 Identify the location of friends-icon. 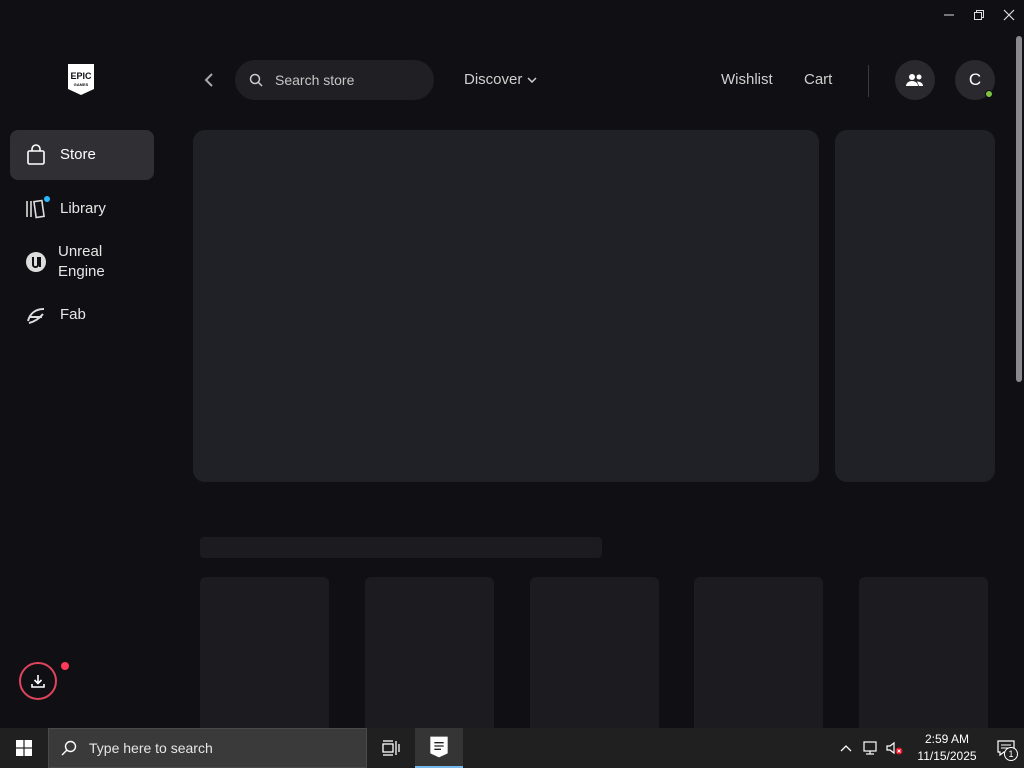
(914, 80).